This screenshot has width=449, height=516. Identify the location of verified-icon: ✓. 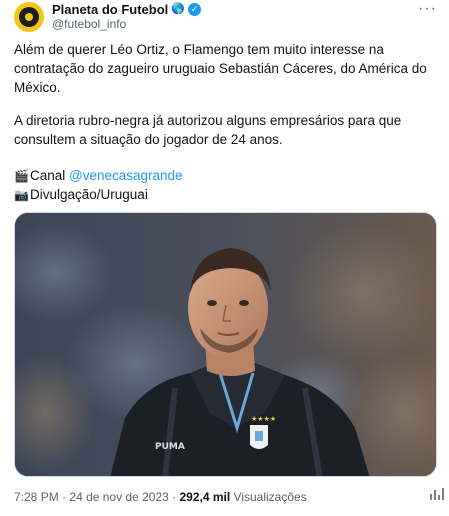
(194, 9).